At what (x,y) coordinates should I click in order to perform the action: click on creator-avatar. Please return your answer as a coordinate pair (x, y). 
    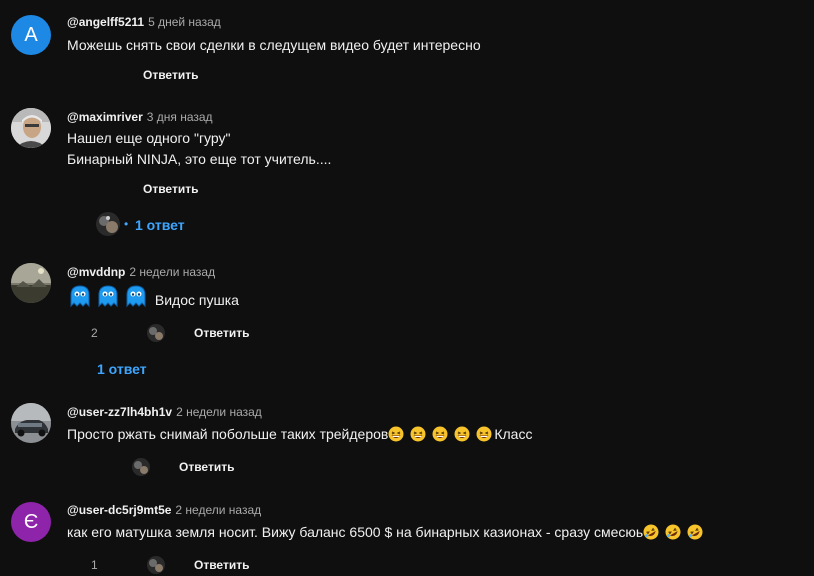
    Looking at the image, I should click on (108, 224).